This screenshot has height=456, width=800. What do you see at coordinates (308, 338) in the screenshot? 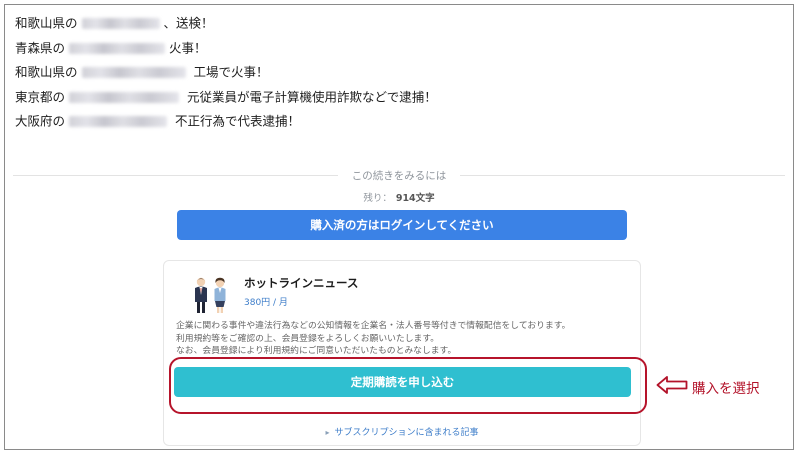
I see `plan-description-line: 利用規約等をご確認の上、会員登録をよろしくお願いいたします。` at bounding box center [308, 338].